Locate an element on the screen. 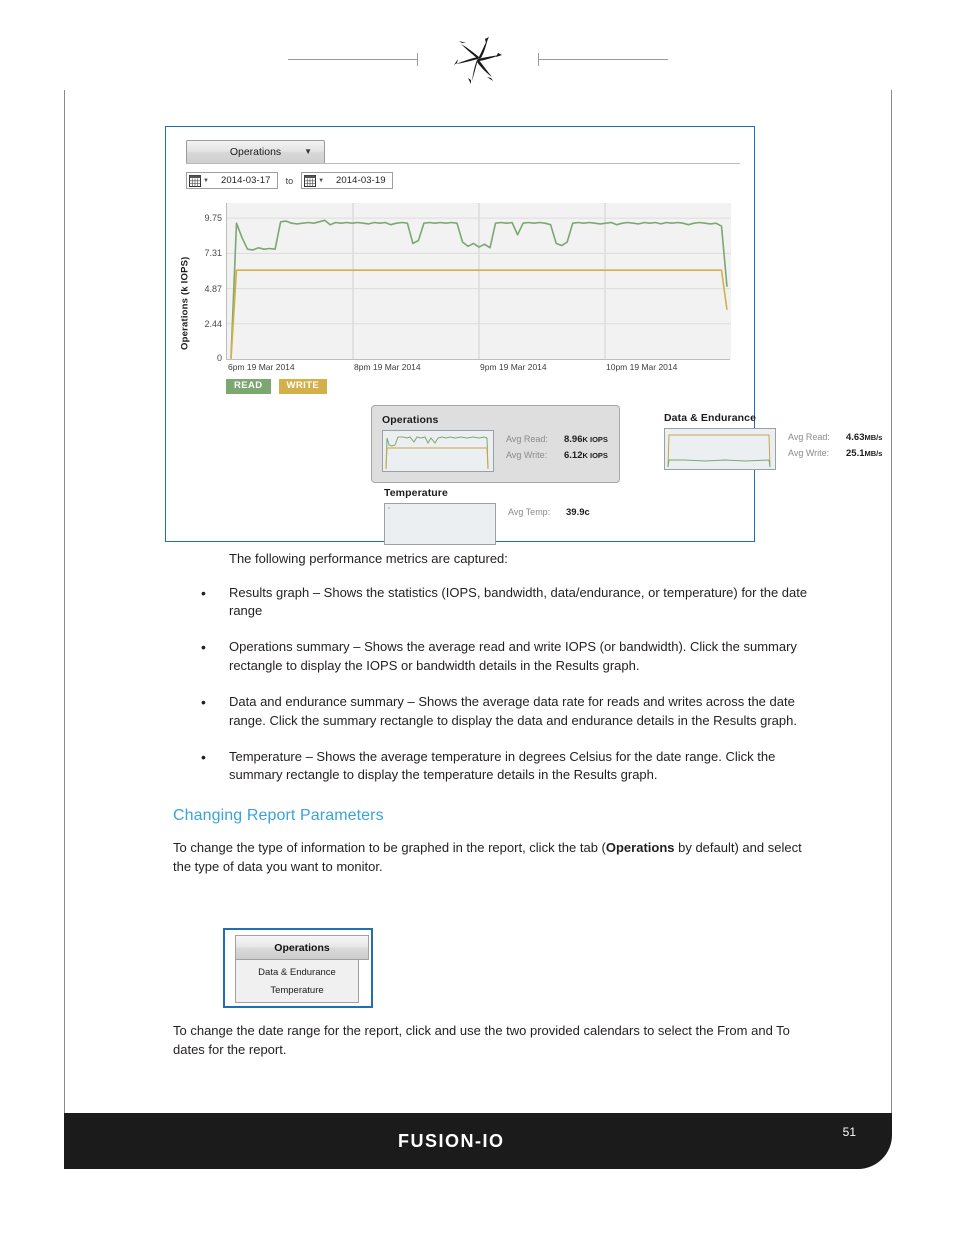  data-endurance-avg-read-label: Avg Read: is located at coordinates (809, 437).